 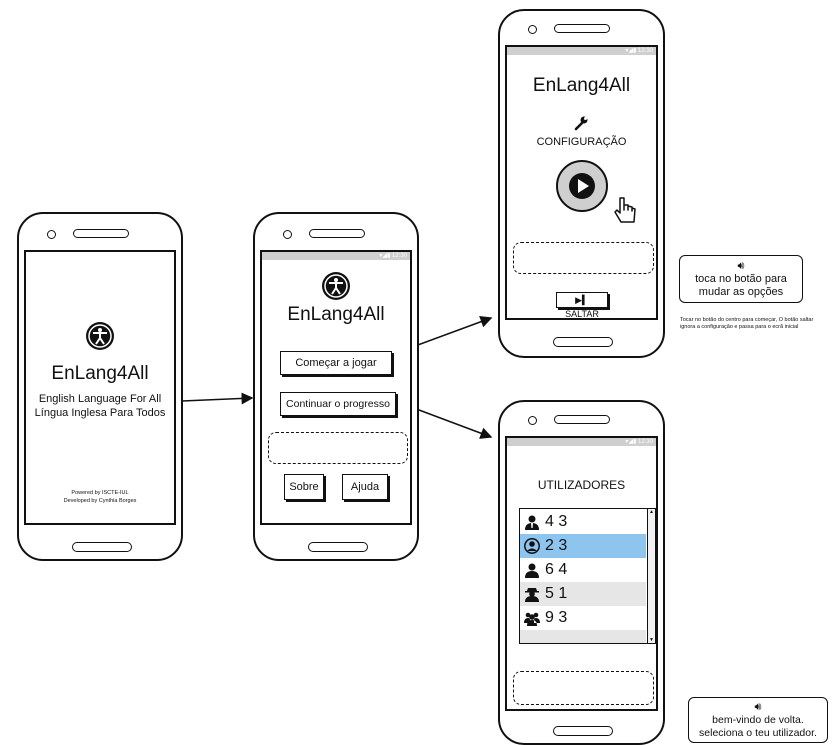 What do you see at coordinates (583, 618) in the screenshot?
I see `user-row: 9 3` at bounding box center [583, 618].